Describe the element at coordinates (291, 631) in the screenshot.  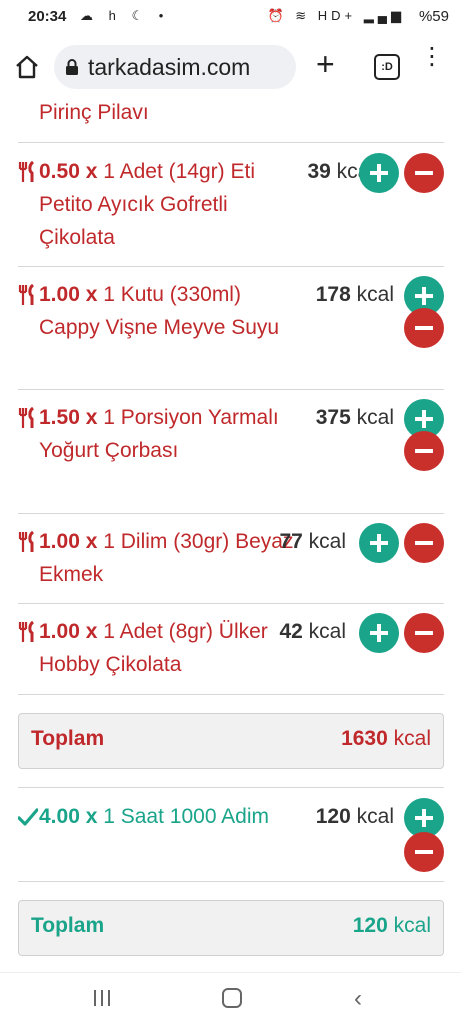
I see `kcal-value: 42` at that location.